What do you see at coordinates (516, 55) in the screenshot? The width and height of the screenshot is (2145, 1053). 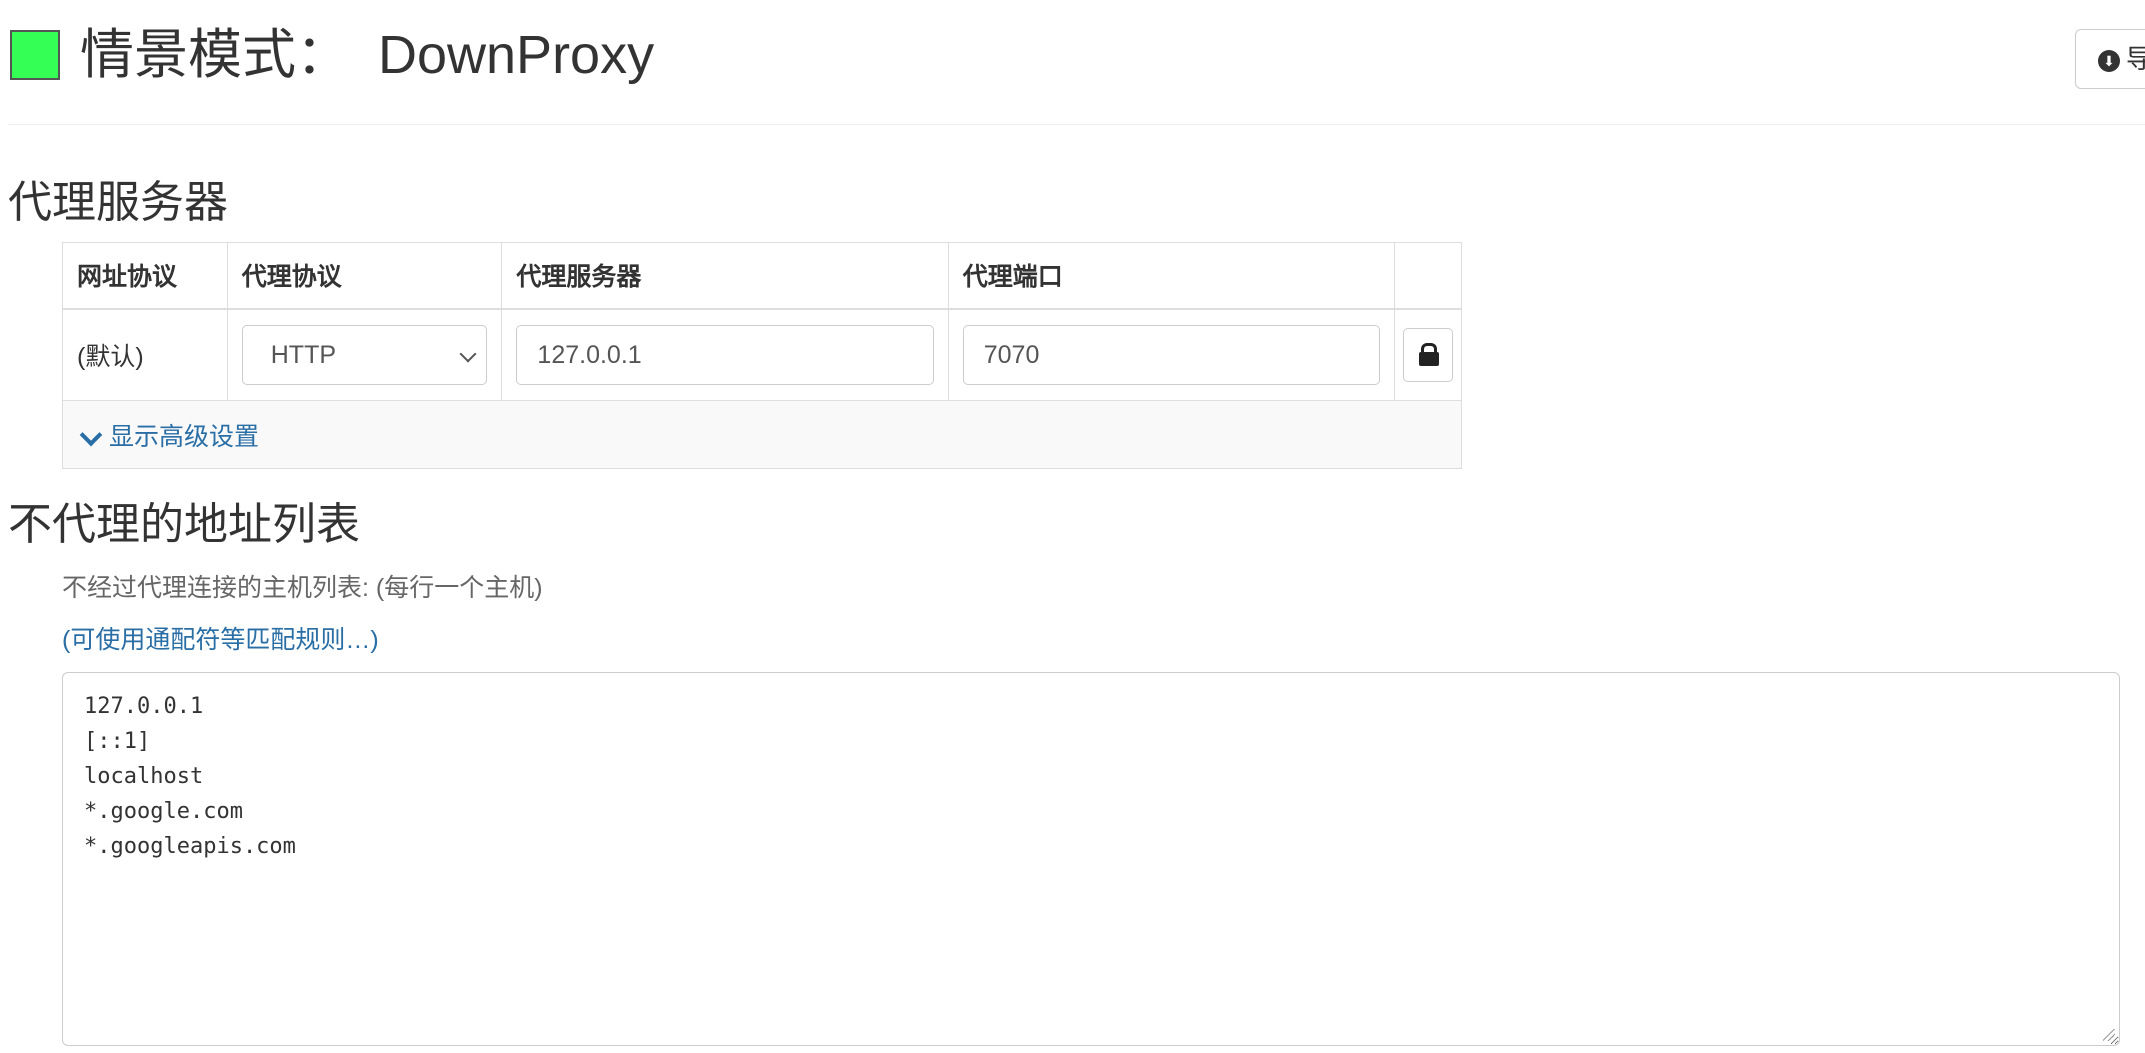 I see `profile-name: DownProxy` at bounding box center [516, 55].